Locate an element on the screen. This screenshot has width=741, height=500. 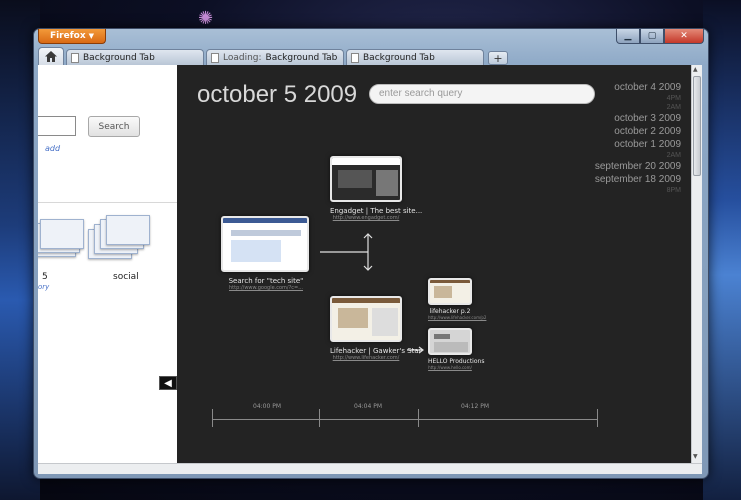
firefox-menu-button: Firefox ▼ is located at coordinates (72, 36).